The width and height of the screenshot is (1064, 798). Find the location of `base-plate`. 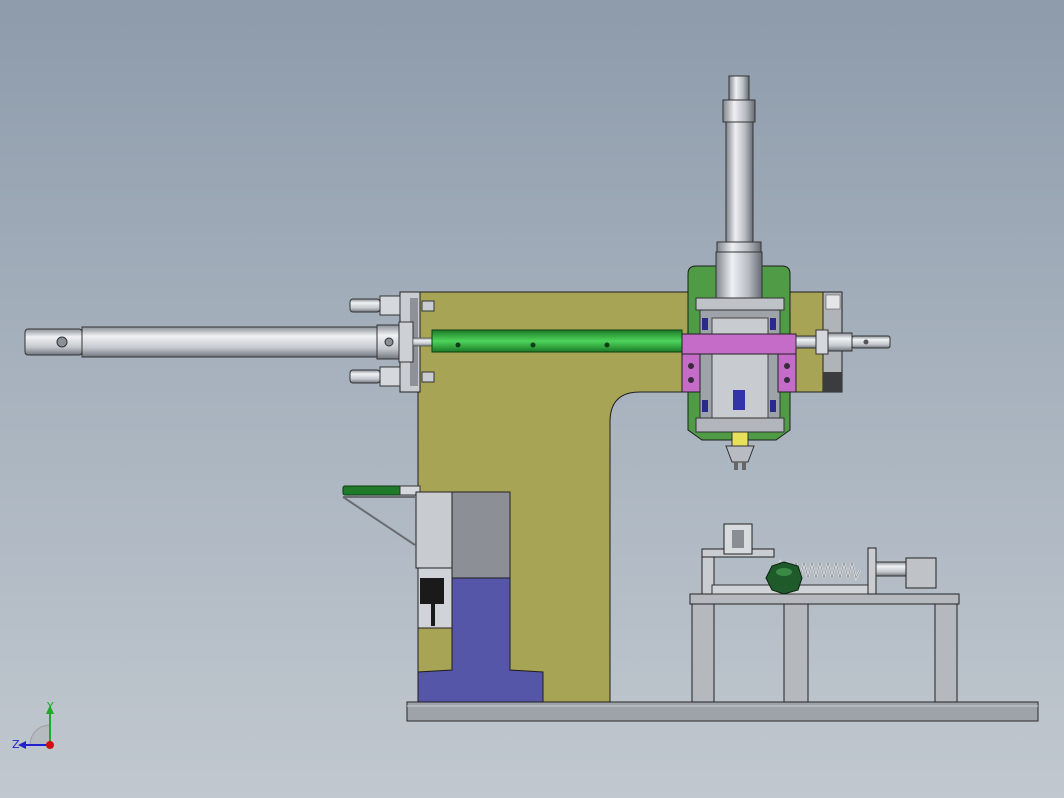

base-plate is located at coordinates (722, 711).